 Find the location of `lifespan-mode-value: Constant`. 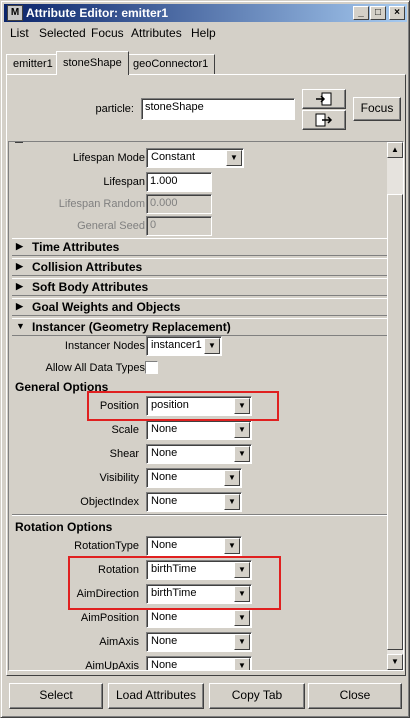

lifespan-mode-value: Constant is located at coordinates (173, 157).